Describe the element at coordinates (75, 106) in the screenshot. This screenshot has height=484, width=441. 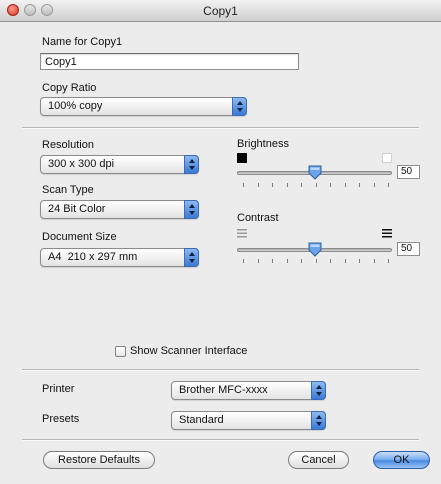
I see `copy-ratio-value: 100% copy` at that location.